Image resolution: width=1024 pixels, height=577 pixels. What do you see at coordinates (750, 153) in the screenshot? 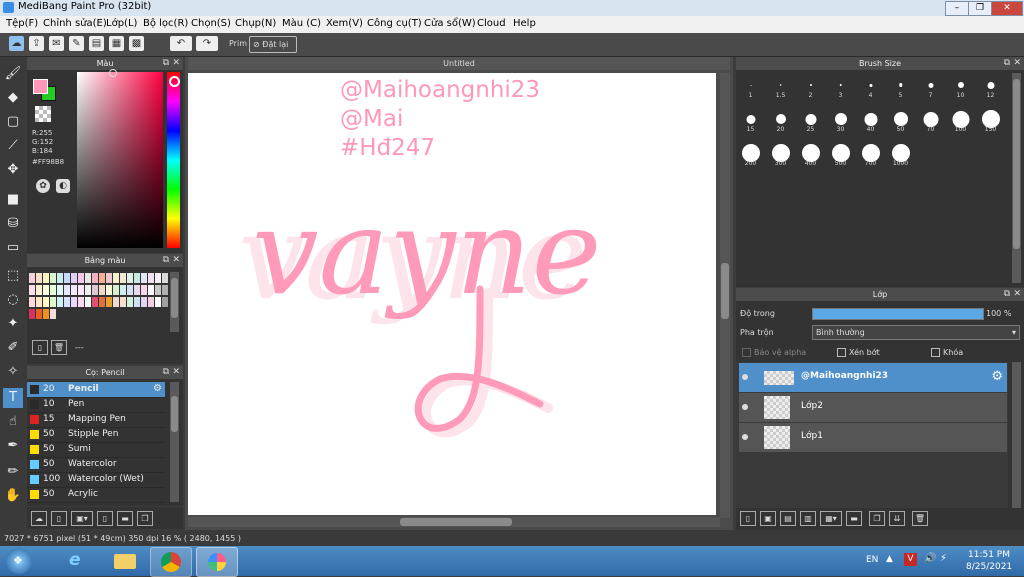
I see `brush-size-option: 200` at bounding box center [750, 153].